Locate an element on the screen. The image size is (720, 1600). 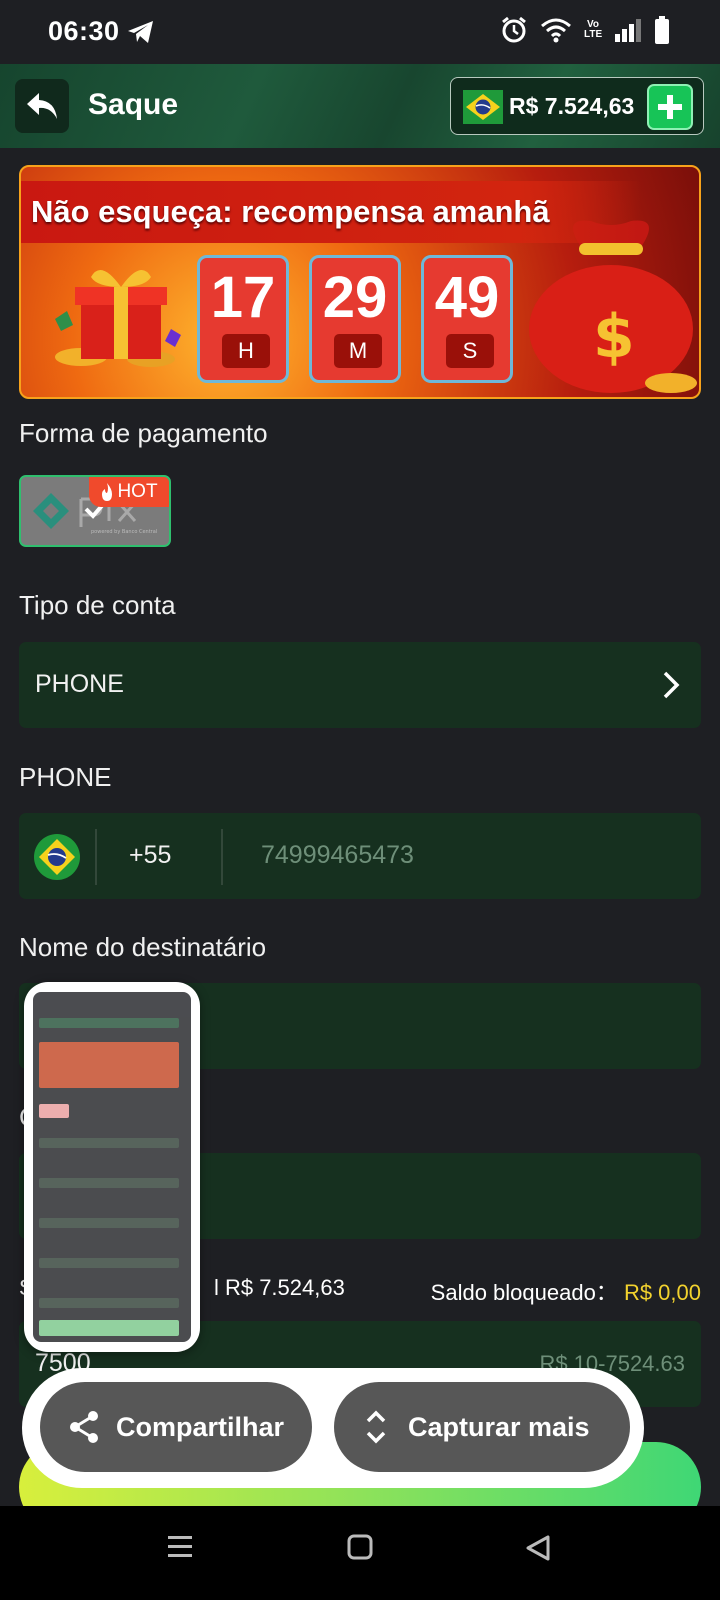
available-balance-label-tail: l is located at coordinates (216, 1287).